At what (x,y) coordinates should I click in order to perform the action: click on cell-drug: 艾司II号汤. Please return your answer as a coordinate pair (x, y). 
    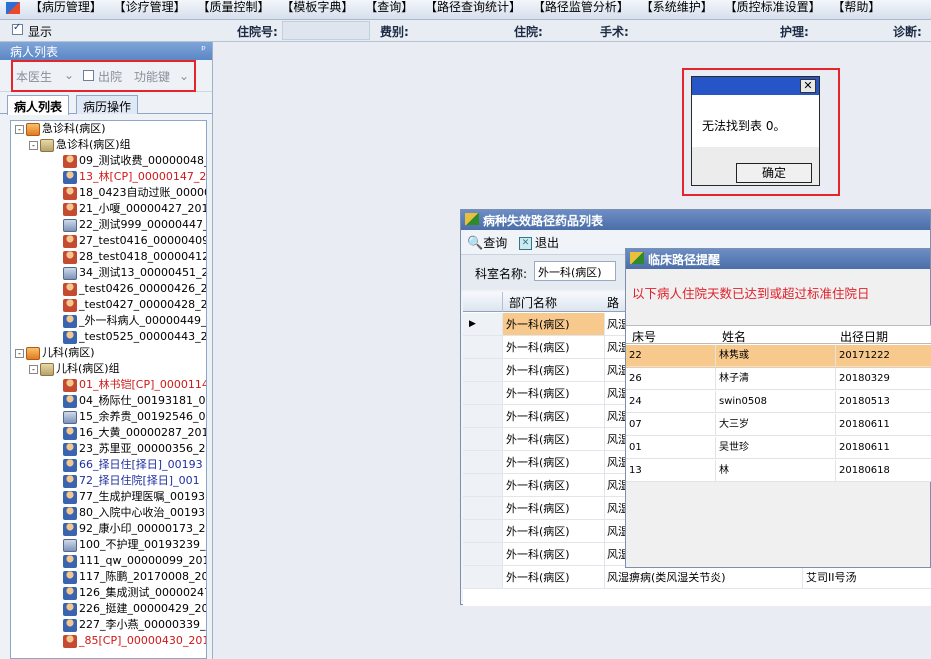
    Looking at the image, I should click on (867, 577).